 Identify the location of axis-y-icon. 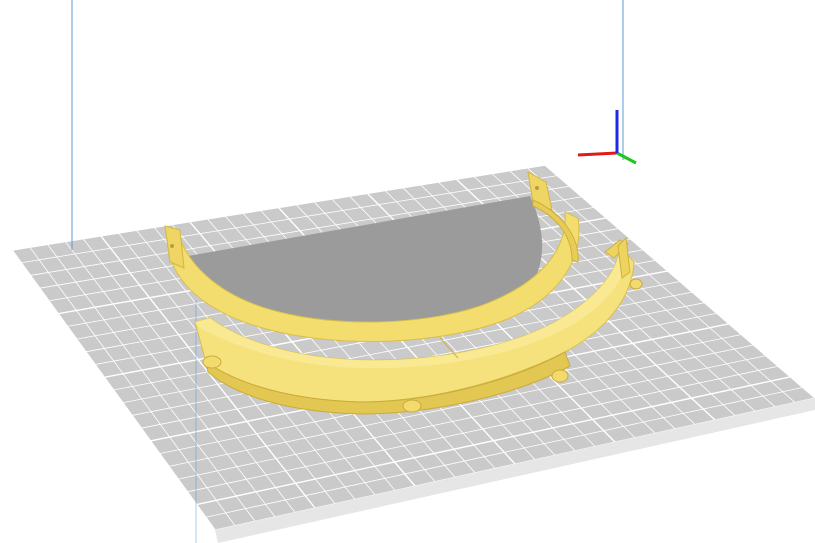
(626, 158).